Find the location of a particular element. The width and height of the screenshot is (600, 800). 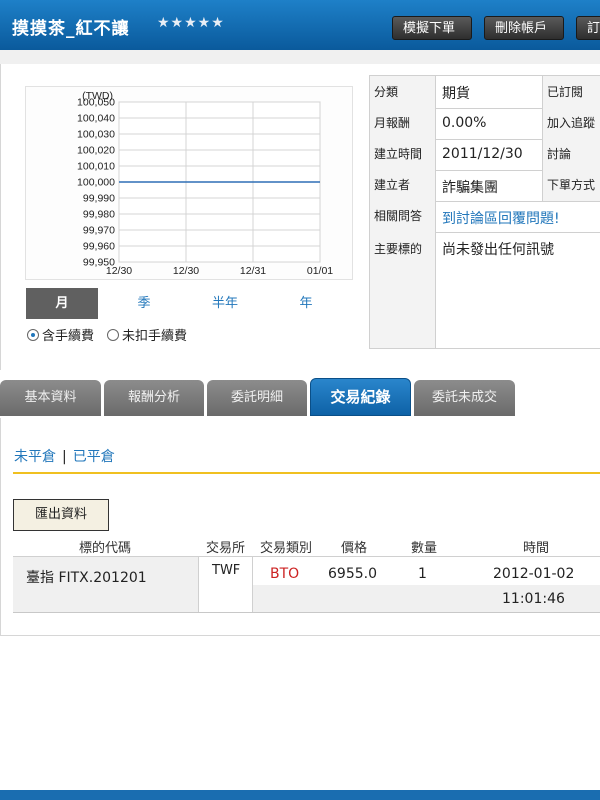

fee-radio-without: 未扣手續費 is located at coordinates (147, 334).